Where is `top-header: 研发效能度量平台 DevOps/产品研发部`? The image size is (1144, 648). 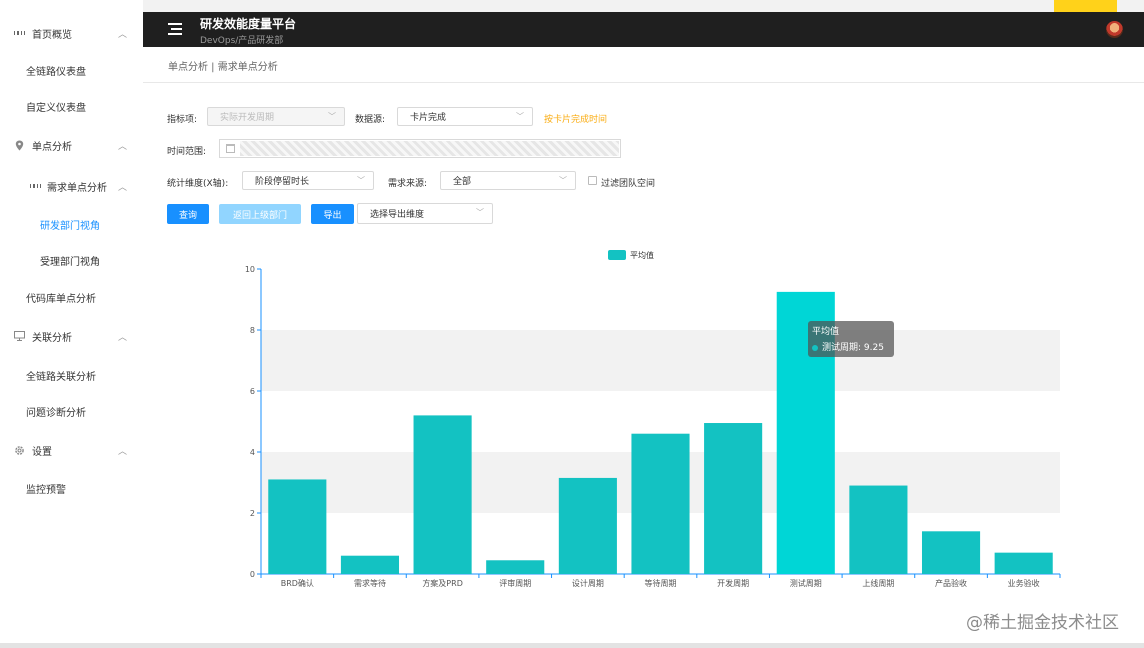 top-header: 研发效能度量平台 DevOps/产品研发部 is located at coordinates (643, 29).